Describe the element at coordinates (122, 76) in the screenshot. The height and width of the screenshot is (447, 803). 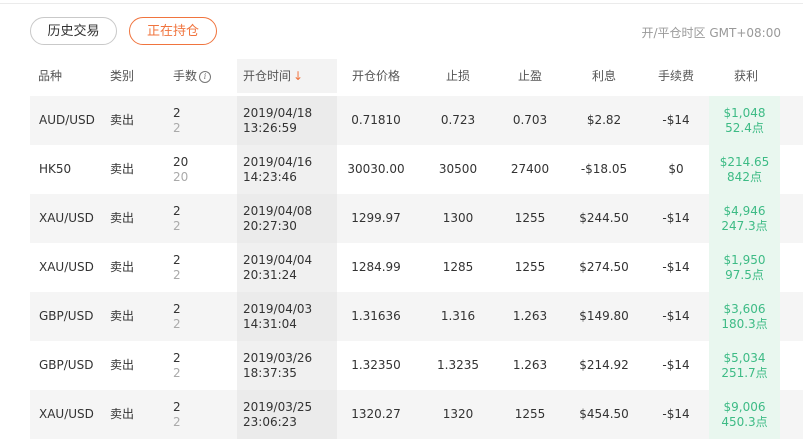
I see `header-type: 类别` at that location.